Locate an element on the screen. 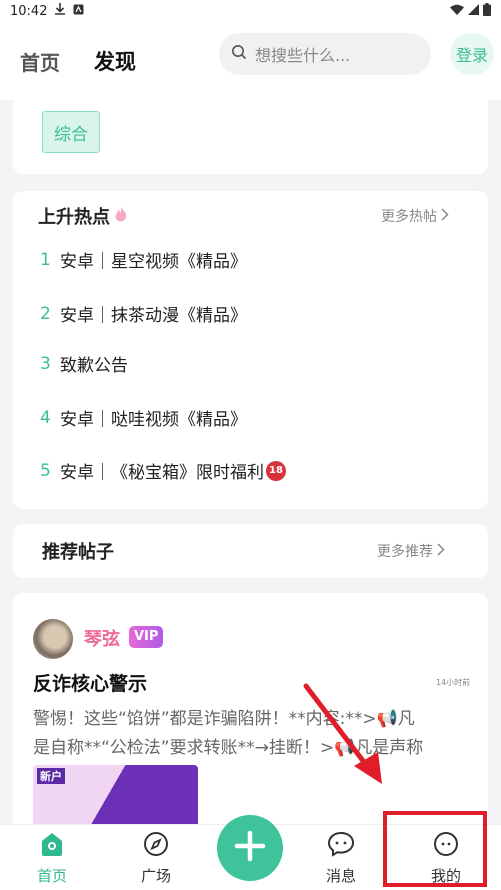 This screenshot has height=890, width=501. hot-item: 5 安卓｜《秘宝箱》限时福利 18 is located at coordinates (163, 470).